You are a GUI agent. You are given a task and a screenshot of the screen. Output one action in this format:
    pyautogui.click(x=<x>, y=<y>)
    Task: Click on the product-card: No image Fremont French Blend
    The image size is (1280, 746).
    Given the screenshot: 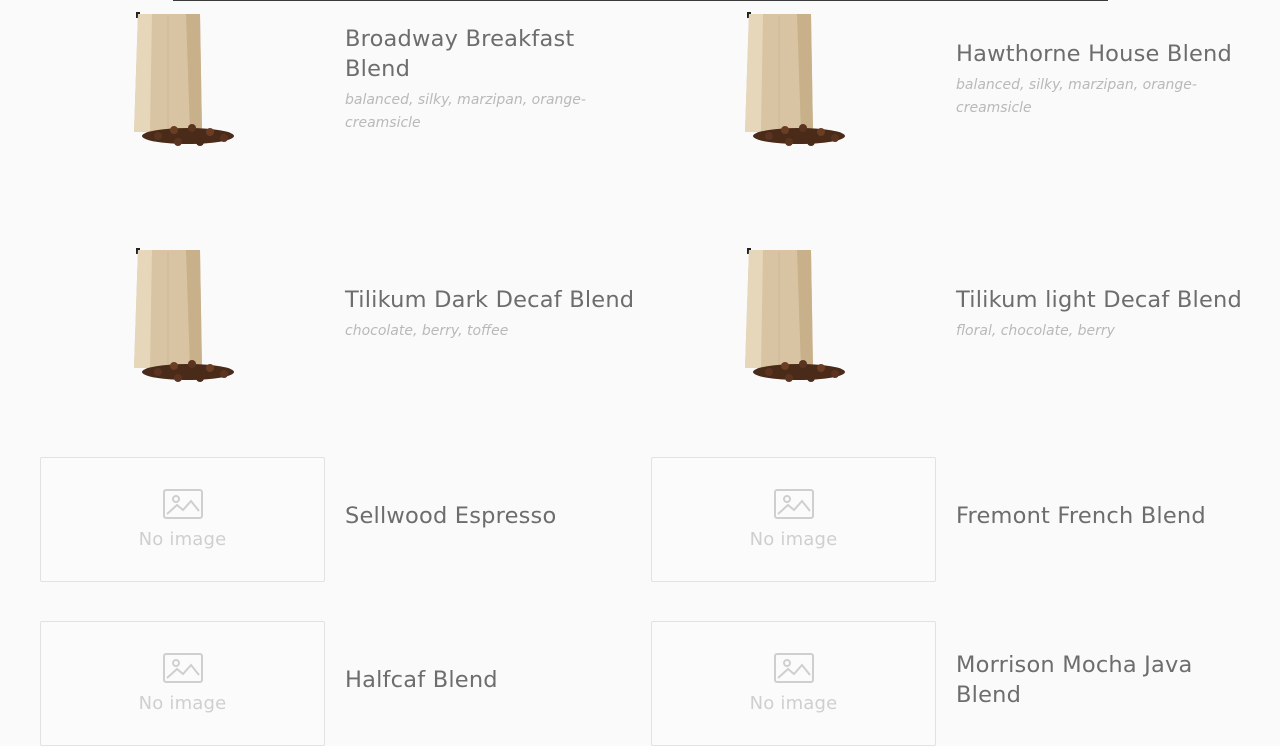 What is the action you would take?
    pyautogui.click(x=951, y=520)
    